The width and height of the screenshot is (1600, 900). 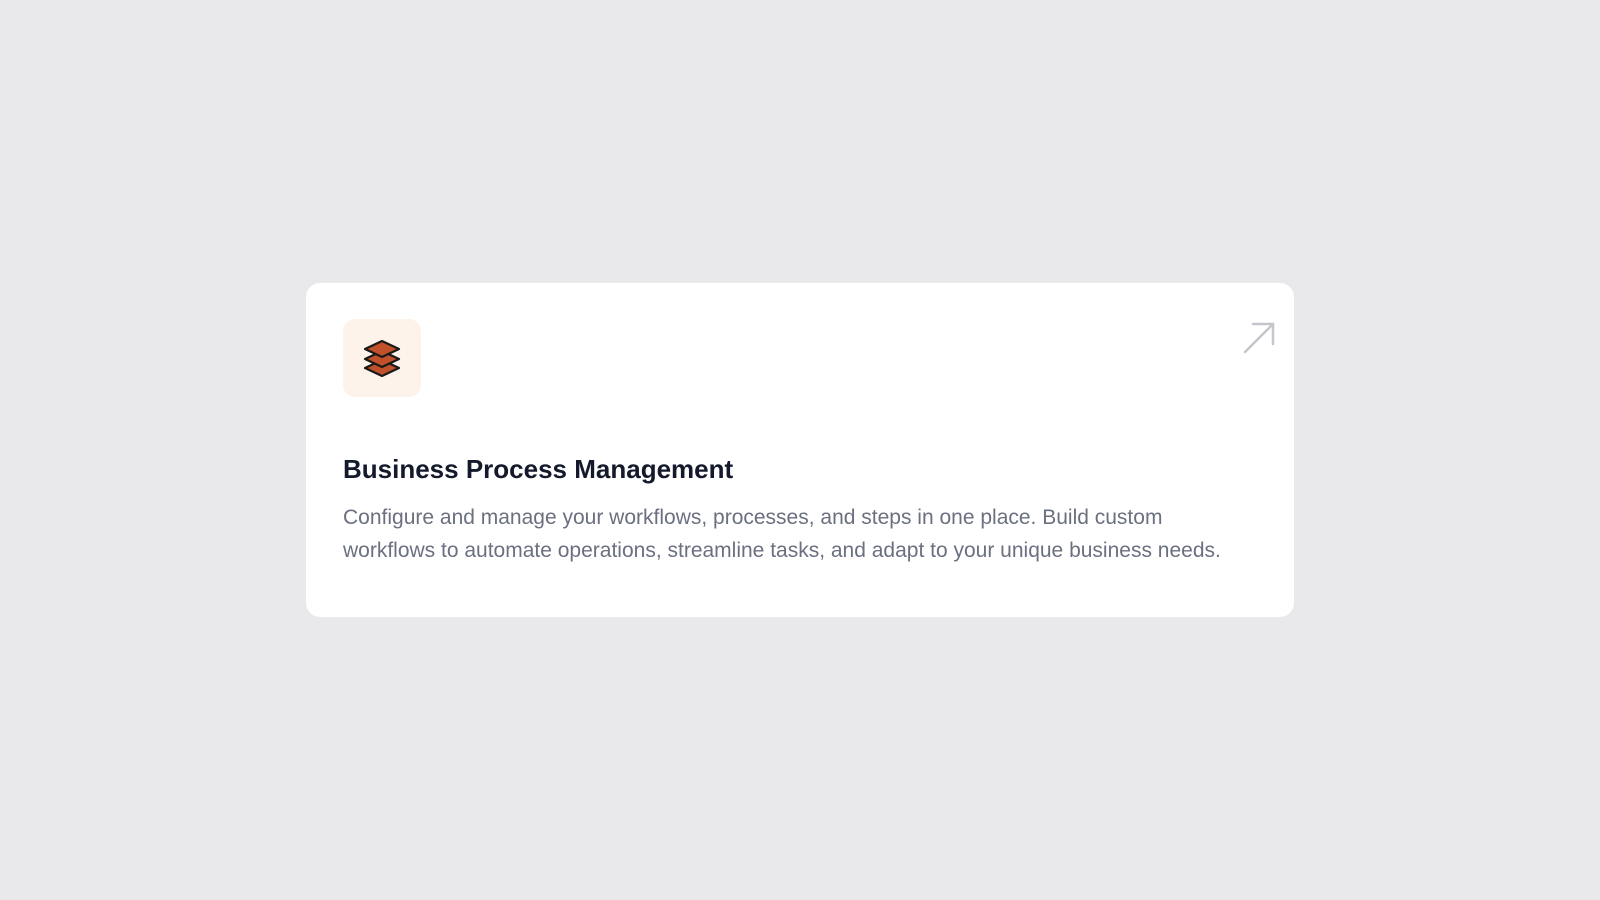 I want to click on icon-tile, so click(x=382, y=358).